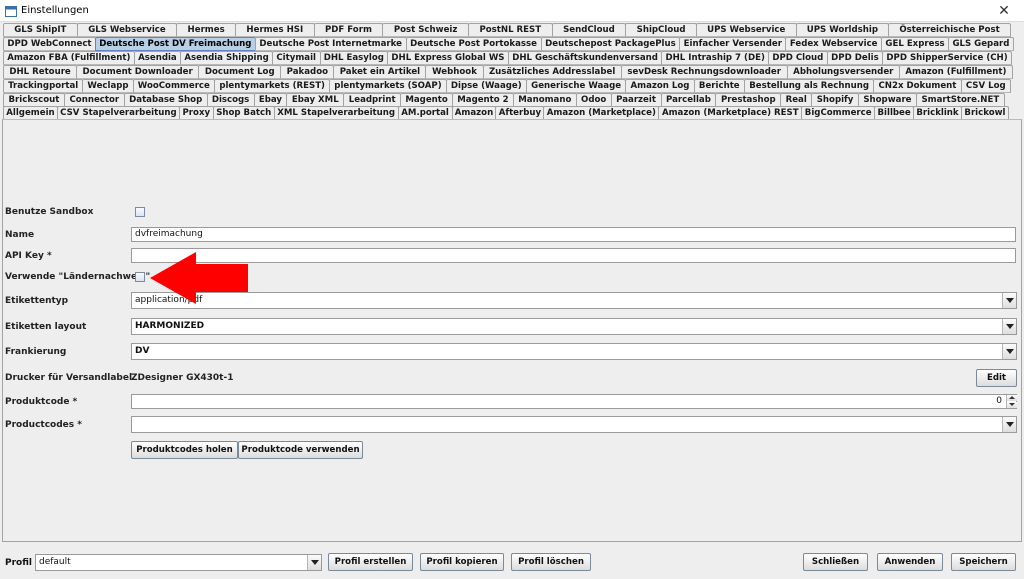  Describe the element at coordinates (473, 44) in the screenshot. I see `tab-deutsche-post-portokasse: Deutsche Post Portokasse` at that location.